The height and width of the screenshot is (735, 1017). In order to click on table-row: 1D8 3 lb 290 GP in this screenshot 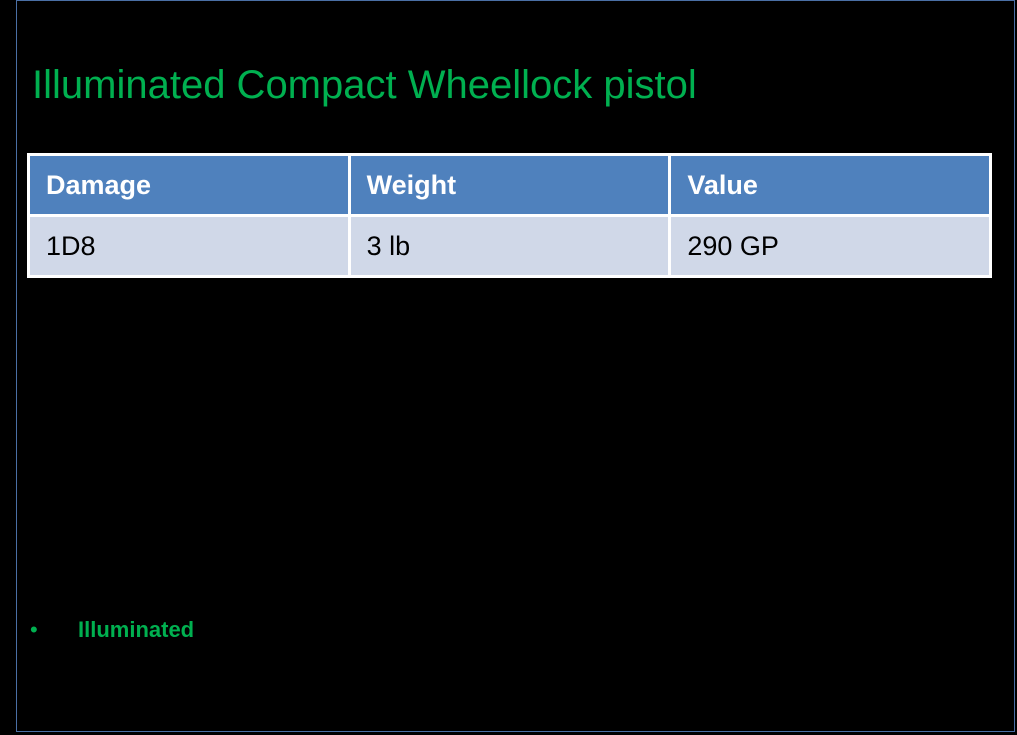, I will do `click(509, 246)`.